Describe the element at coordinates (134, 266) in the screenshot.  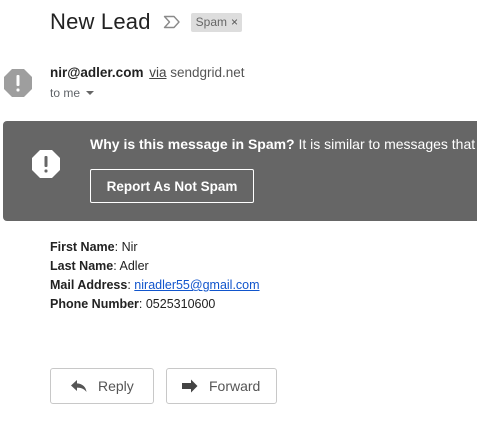
I see `field-value: Adler` at that location.